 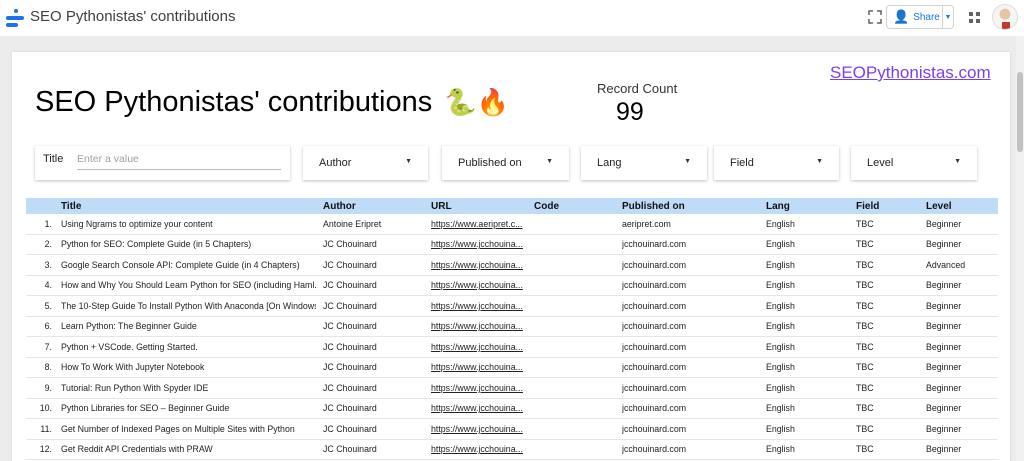 What do you see at coordinates (901, 16) in the screenshot?
I see `share-icon: 👤` at bounding box center [901, 16].